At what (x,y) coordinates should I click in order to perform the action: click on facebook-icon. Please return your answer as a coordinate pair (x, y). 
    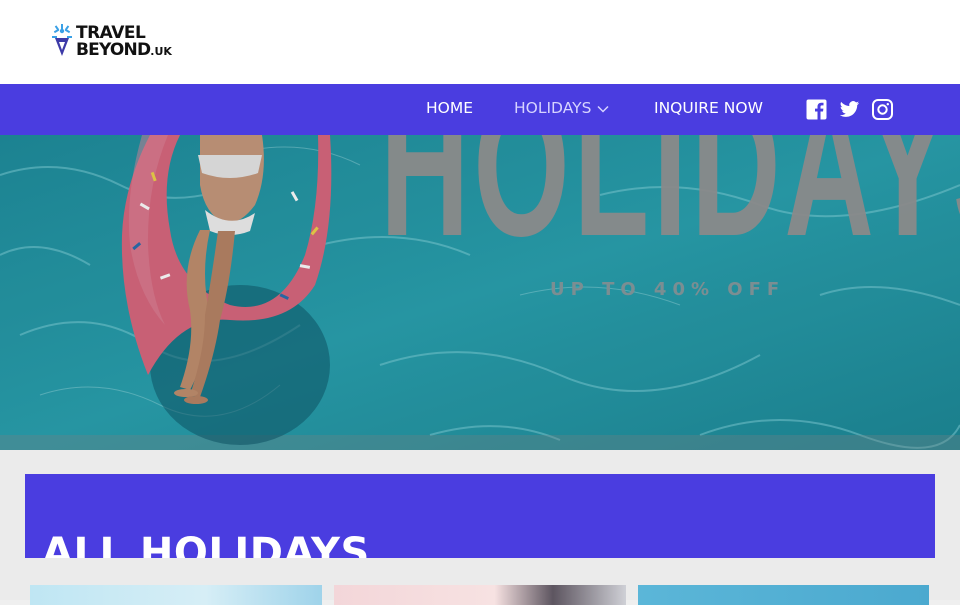
    Looking at the image, I should click on (816, 109).